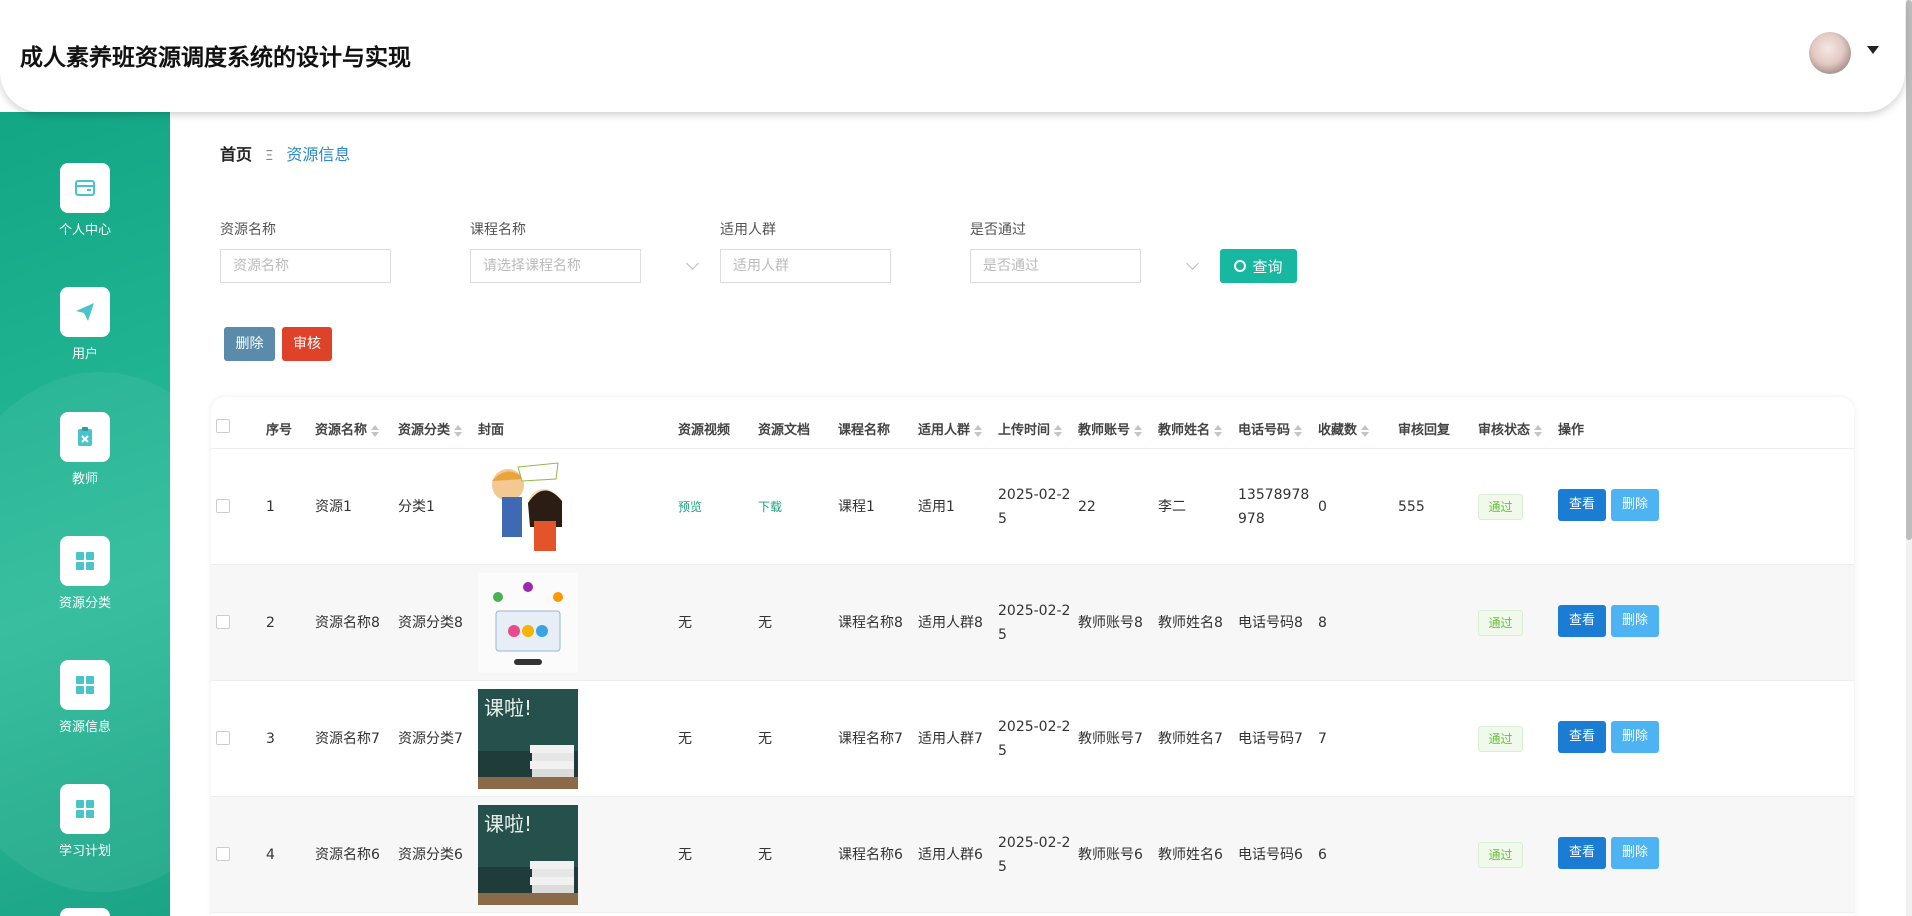 Image resolution: width=1912 pixels, height=916 pixels. Describe the element at coordinates (270, 739) in the screenshot. I see `cell-index: 3` at that location.